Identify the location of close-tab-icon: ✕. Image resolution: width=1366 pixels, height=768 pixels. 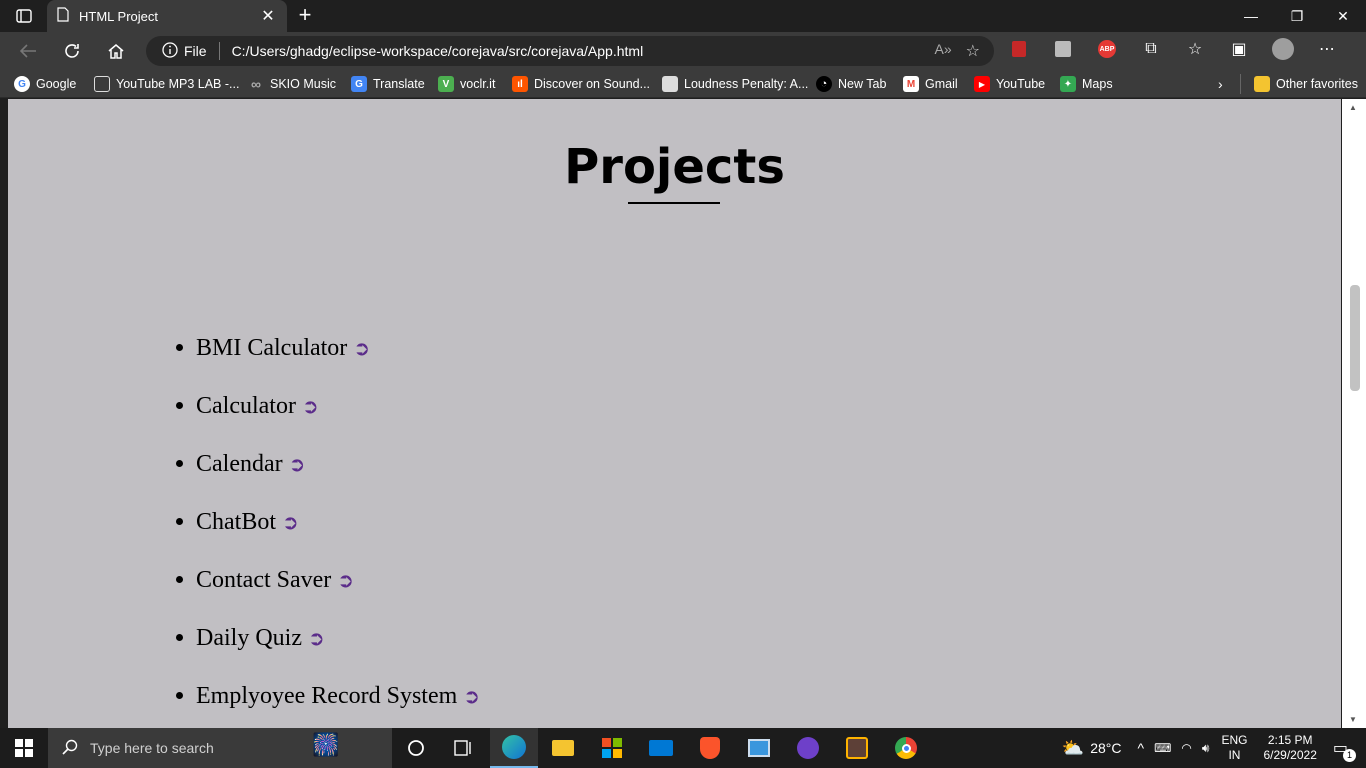
(268, 16).